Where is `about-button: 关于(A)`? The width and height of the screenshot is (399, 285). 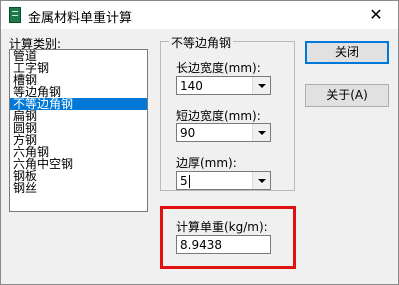 about-button: 关于(A) is located at coordinates (347, 95).